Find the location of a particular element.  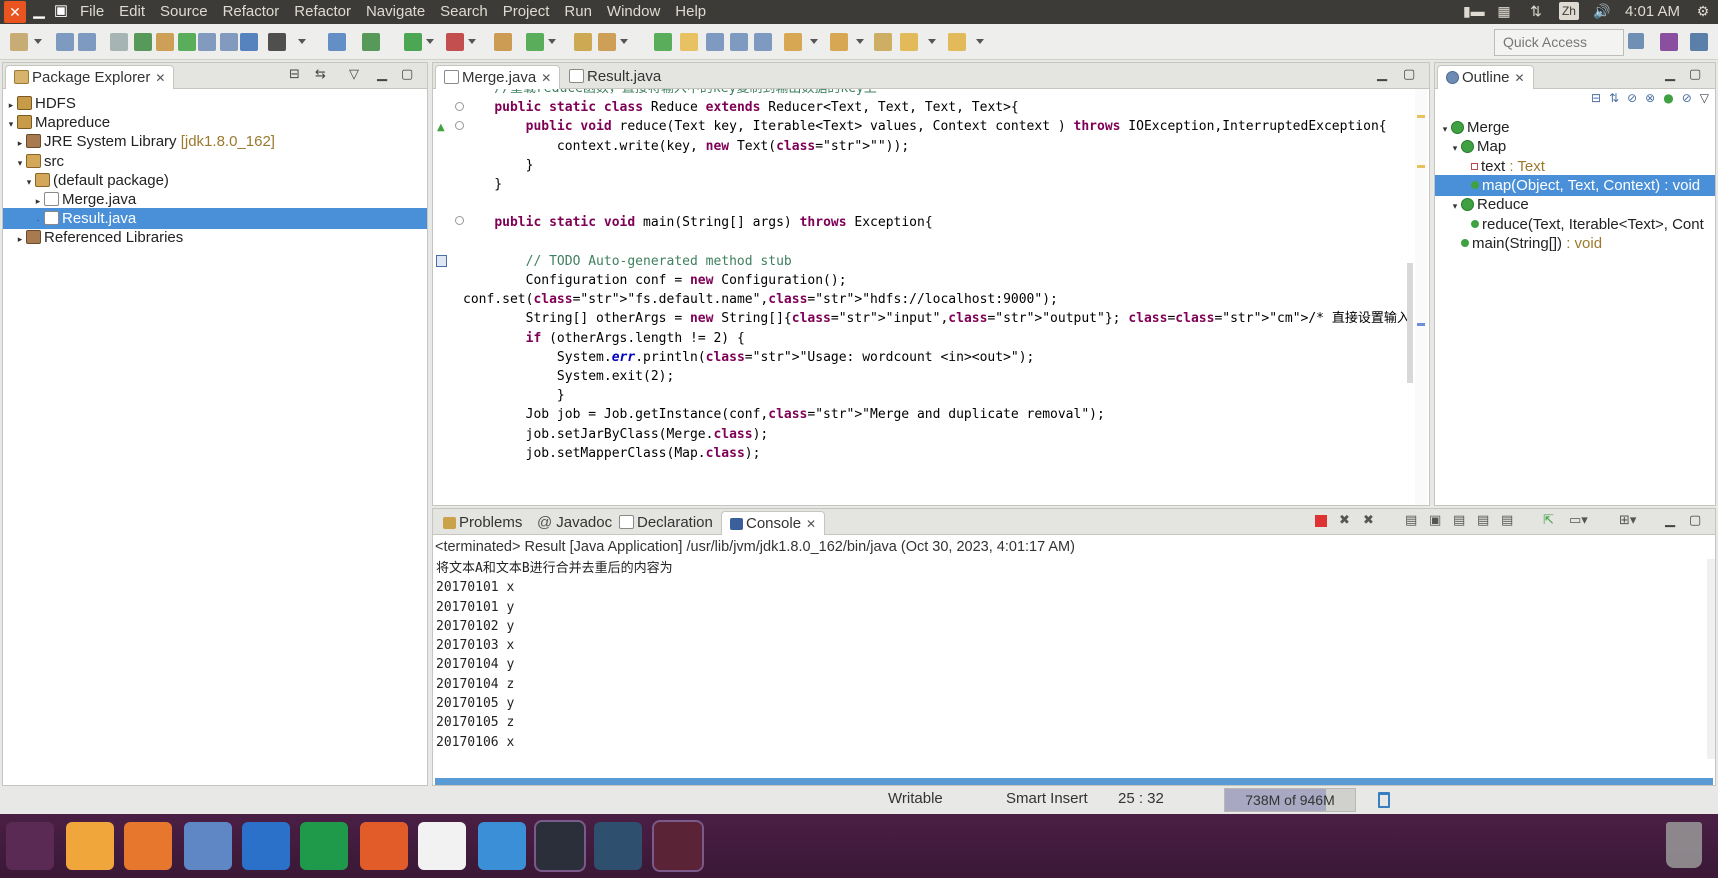

new-java-class-icon is located at coordinates (535, 42).